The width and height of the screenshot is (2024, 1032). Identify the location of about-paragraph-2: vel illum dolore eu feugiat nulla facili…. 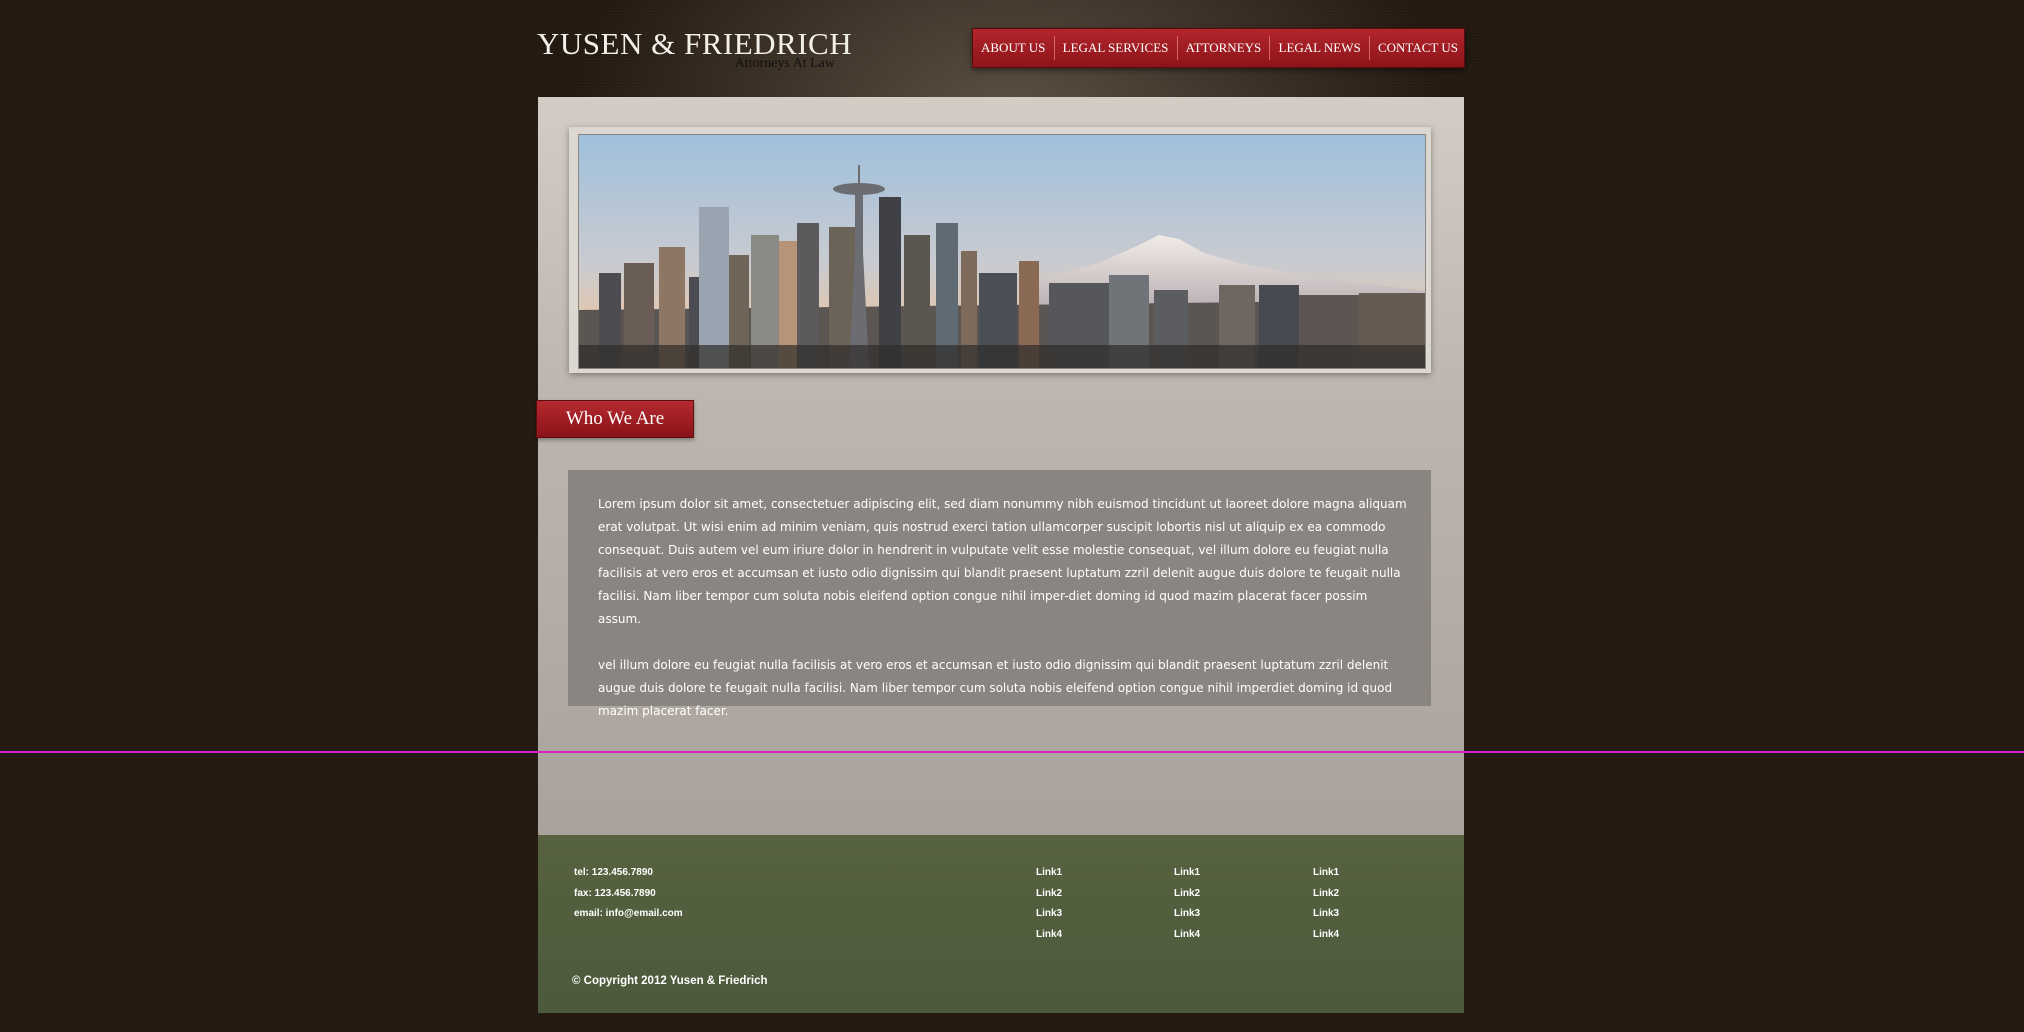
(995, 688).